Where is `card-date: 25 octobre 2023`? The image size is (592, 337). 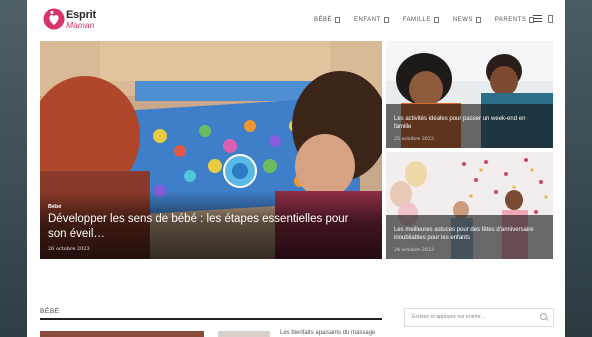
card-date: 25 octobre 2023 is located at coordinates (414, 139).